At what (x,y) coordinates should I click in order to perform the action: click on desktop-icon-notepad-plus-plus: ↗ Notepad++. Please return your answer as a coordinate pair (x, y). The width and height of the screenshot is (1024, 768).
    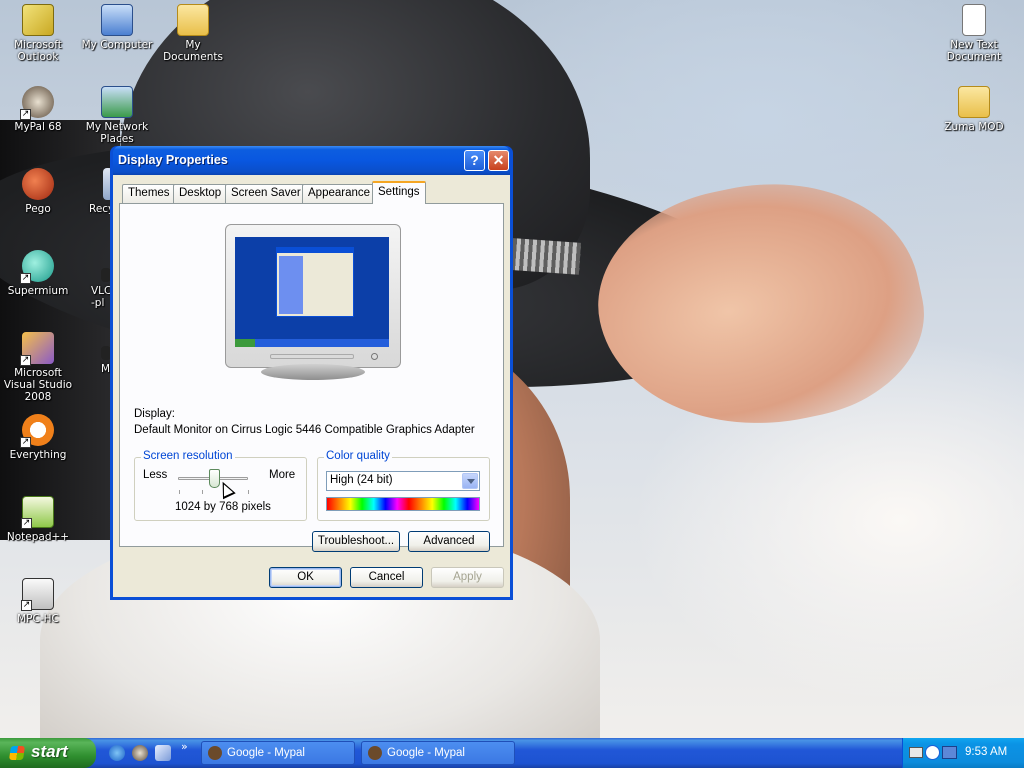
    Looking at the image, I should click on (38, 519).